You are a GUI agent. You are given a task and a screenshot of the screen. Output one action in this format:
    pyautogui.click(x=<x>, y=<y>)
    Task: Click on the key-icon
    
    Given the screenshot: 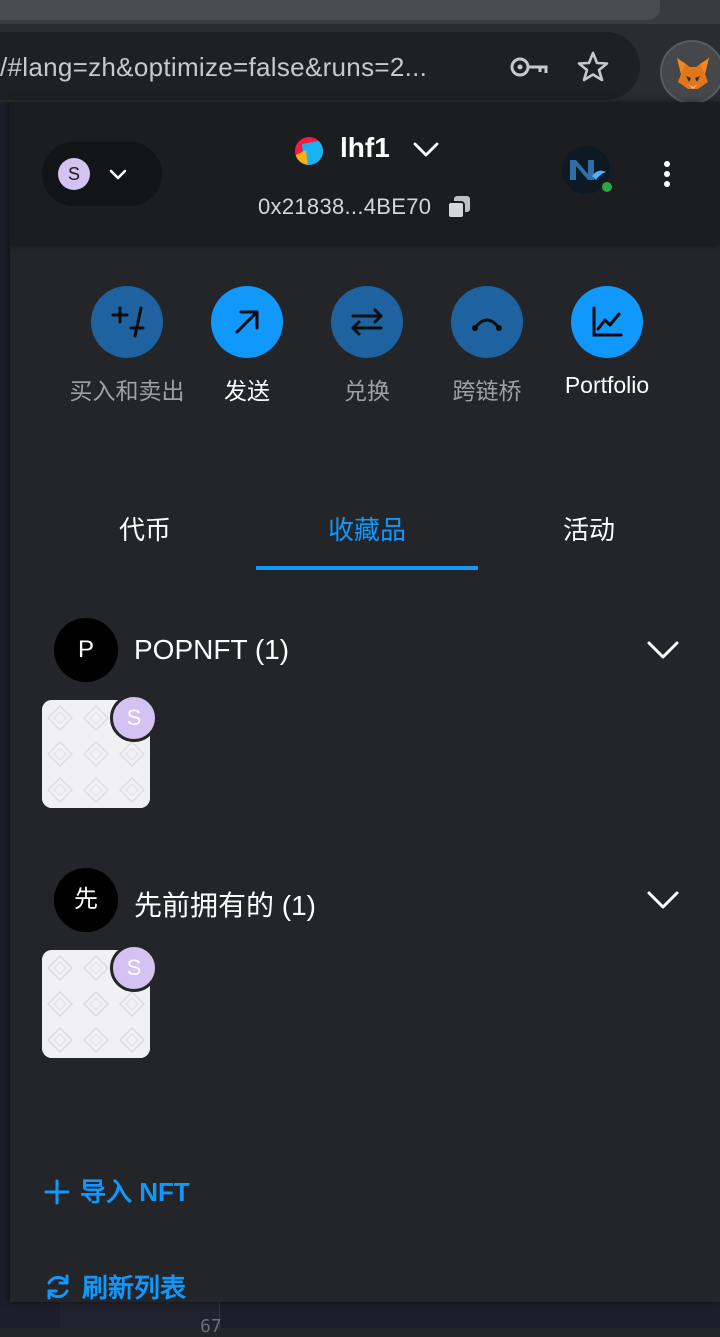 What is the action you would take?
    pyautogui.click(x=530, y=67)
    